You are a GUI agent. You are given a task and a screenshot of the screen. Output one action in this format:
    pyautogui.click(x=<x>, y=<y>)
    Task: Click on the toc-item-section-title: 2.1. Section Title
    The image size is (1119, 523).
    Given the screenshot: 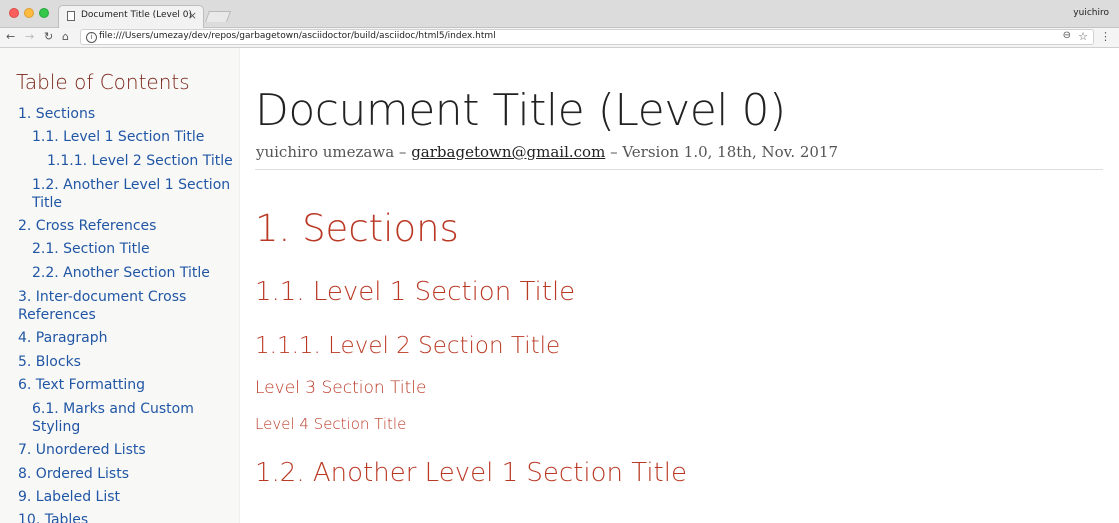 What is the action you would take?
    pyautogui.click(x=91, y=249)
    